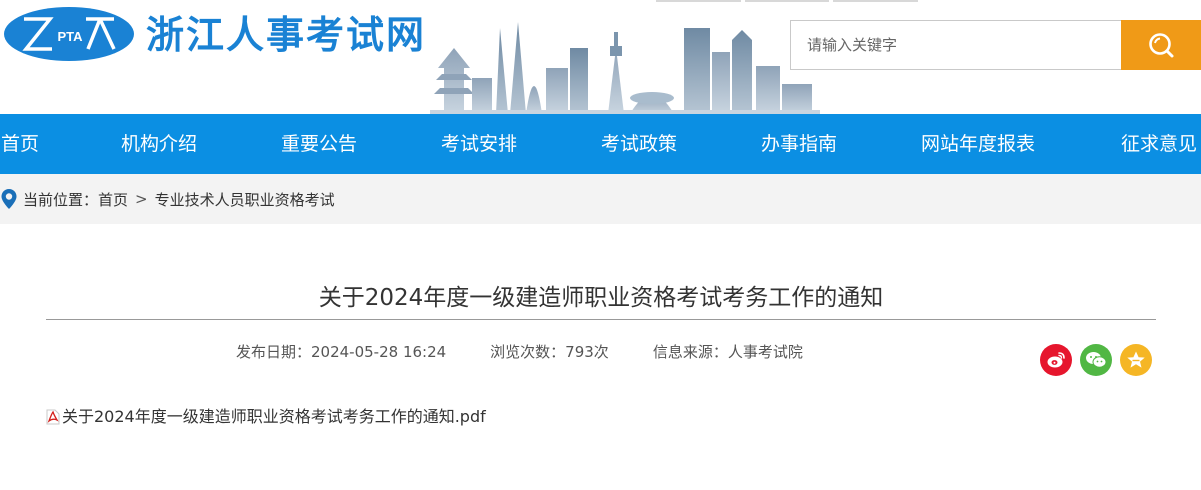 Image resolution: width=1201 pixels, height=490 pixels. I want to click on nav-item-exam-schedule: 考试安排, so click(479, 144).